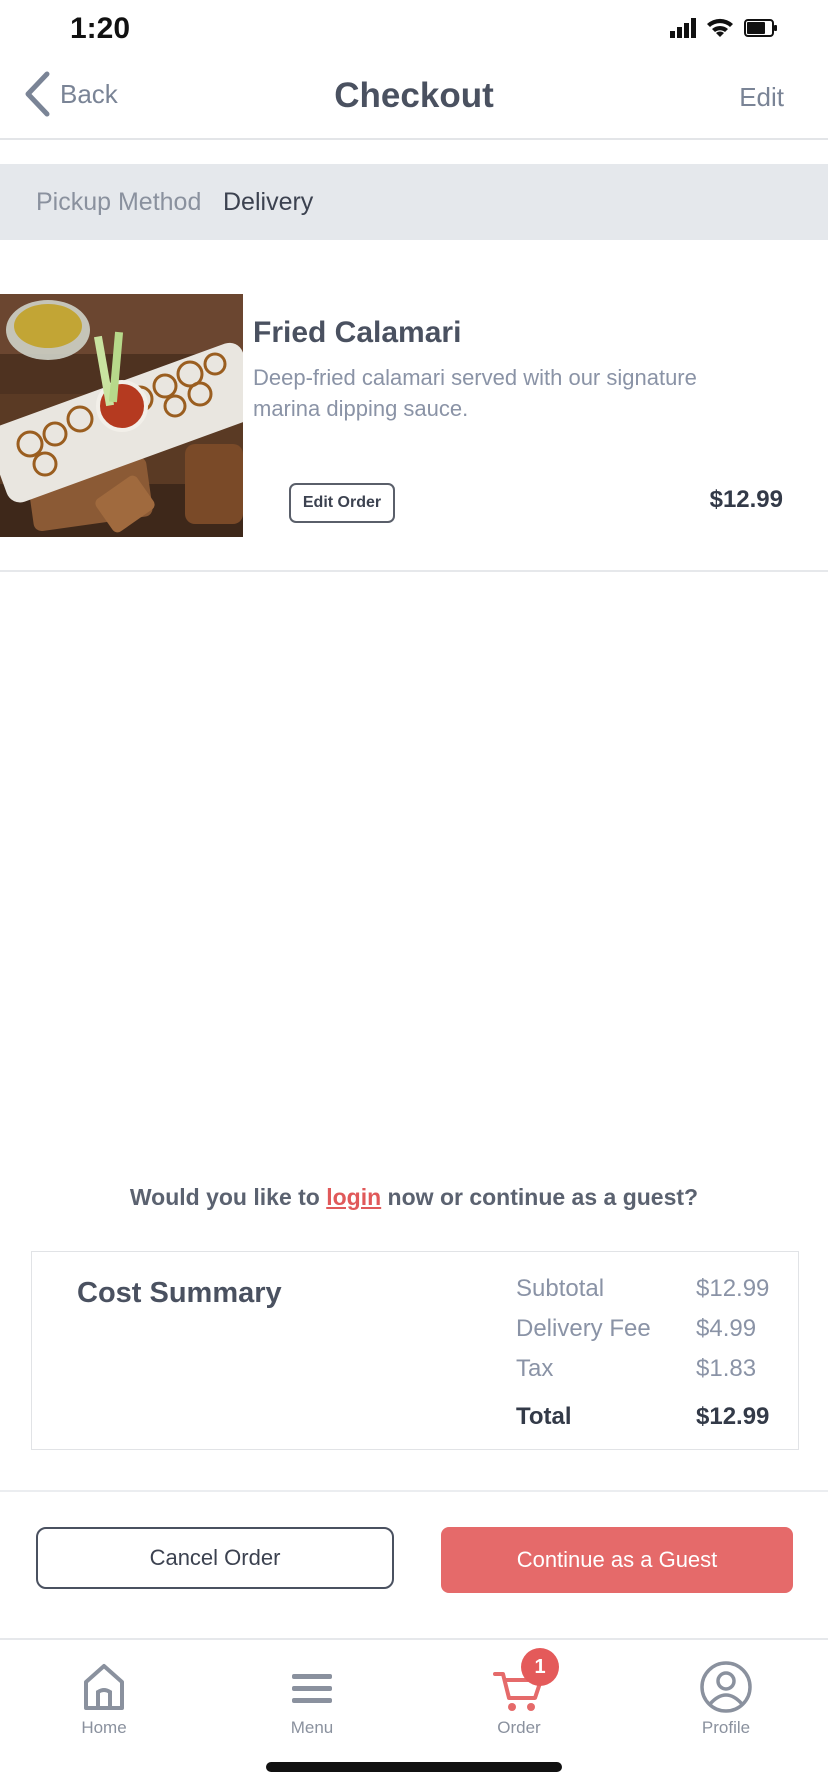  I want to click on divider, so click(414, 1491).